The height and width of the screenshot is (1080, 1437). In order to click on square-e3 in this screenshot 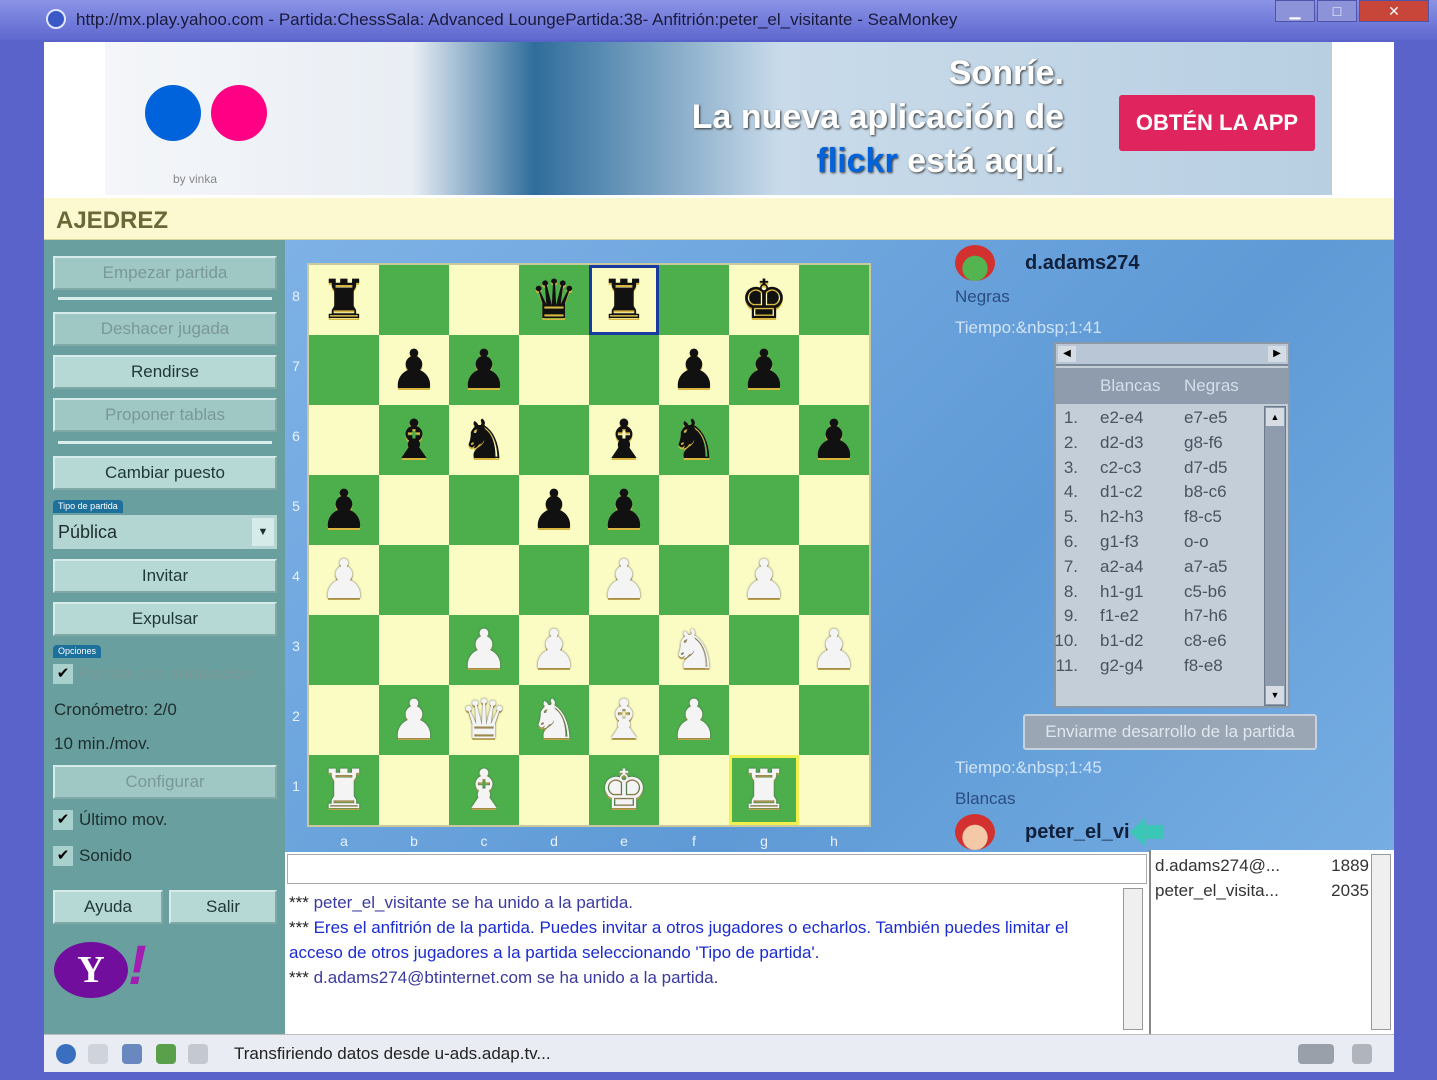, I will do `click(624, 650)`.